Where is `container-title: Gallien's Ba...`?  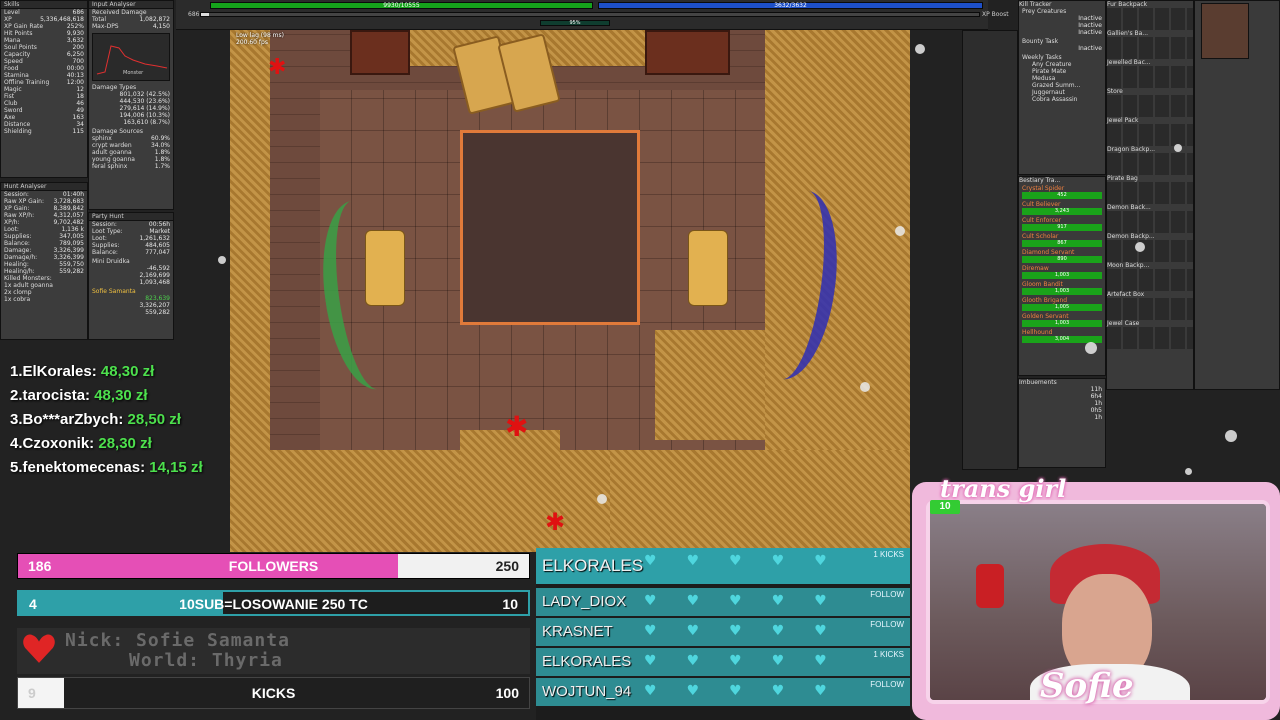 container-title: Gallien's Ba... is located at coordinates (1150, 33).